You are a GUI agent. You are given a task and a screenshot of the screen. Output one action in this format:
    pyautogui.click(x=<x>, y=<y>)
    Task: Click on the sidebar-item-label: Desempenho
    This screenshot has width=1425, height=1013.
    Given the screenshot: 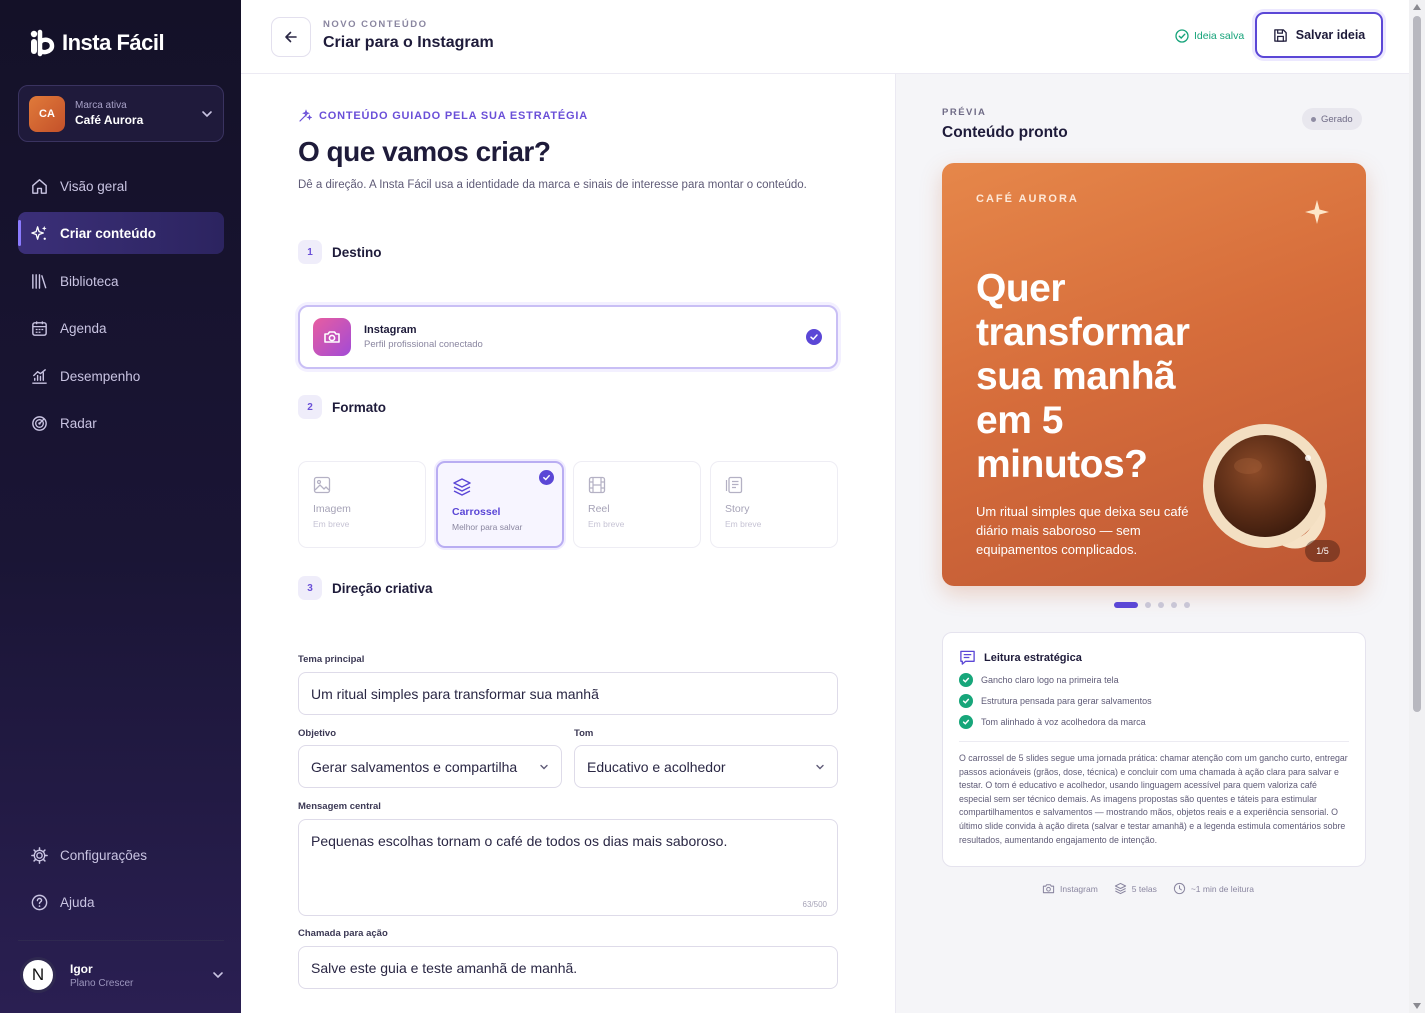 What is the action you would take?
    pyautogui.click(x=100, y=376)
    